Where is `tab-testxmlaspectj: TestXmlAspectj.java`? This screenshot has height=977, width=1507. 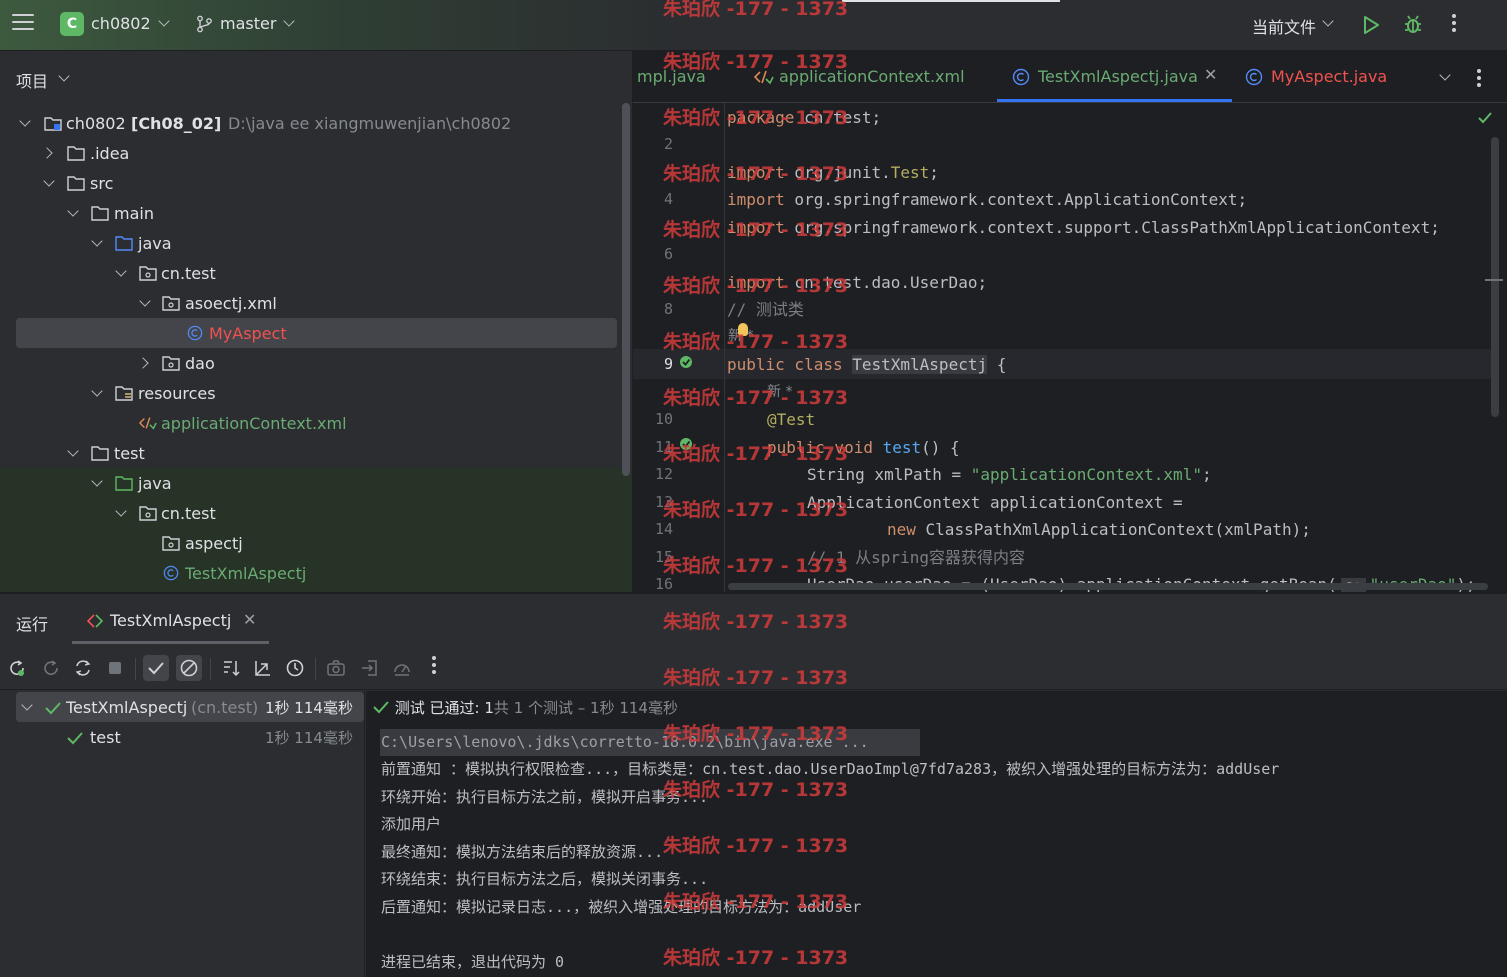 tab-testxmlaspectj: TestXmlAspectj.java is located at coordinates (1118, 76).